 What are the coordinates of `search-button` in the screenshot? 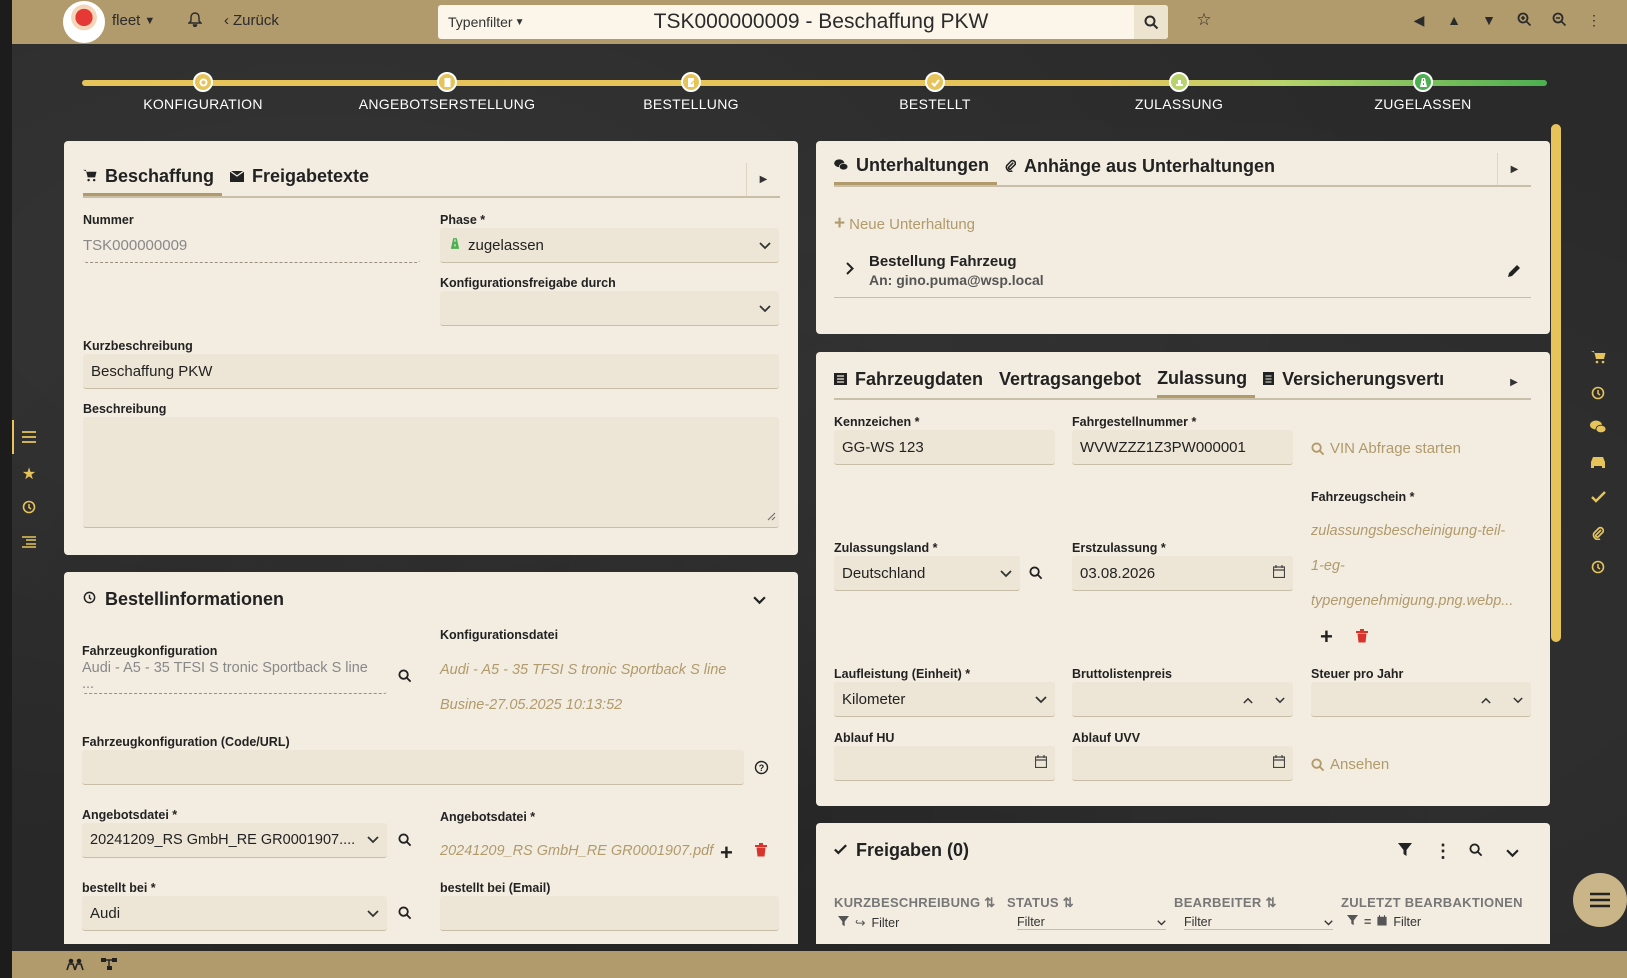 It's located at (1151, 22).